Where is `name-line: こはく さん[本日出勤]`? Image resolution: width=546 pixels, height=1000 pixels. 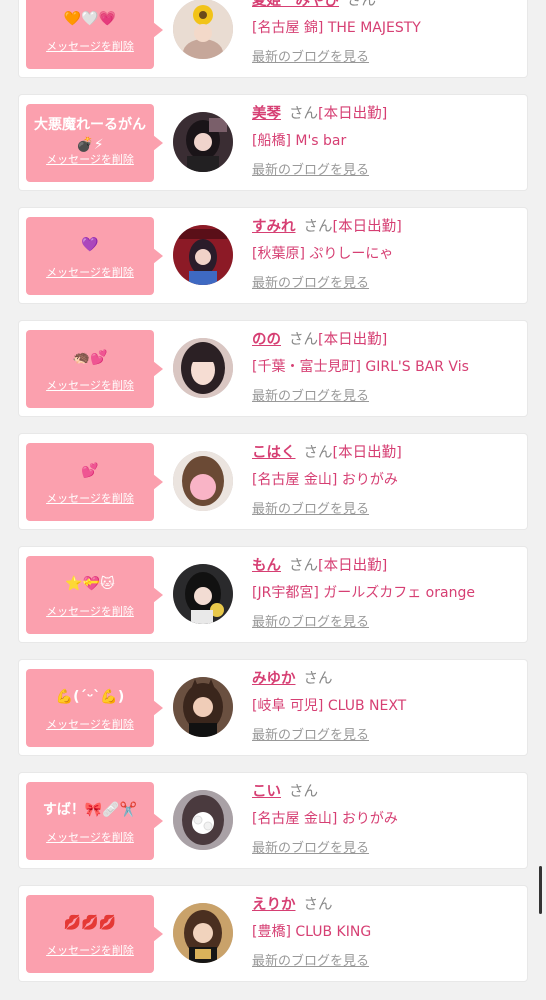 name-line: こはく さん[本日出勤] is located at coordinates (327, 451).